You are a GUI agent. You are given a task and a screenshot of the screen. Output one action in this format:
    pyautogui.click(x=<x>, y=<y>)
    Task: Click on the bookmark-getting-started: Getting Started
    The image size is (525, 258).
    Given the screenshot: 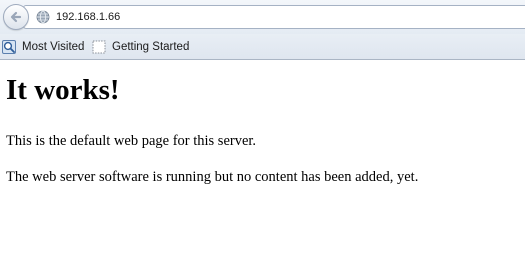 What is the action you would take?
    pyautogui.click(x=140, y=47)
    